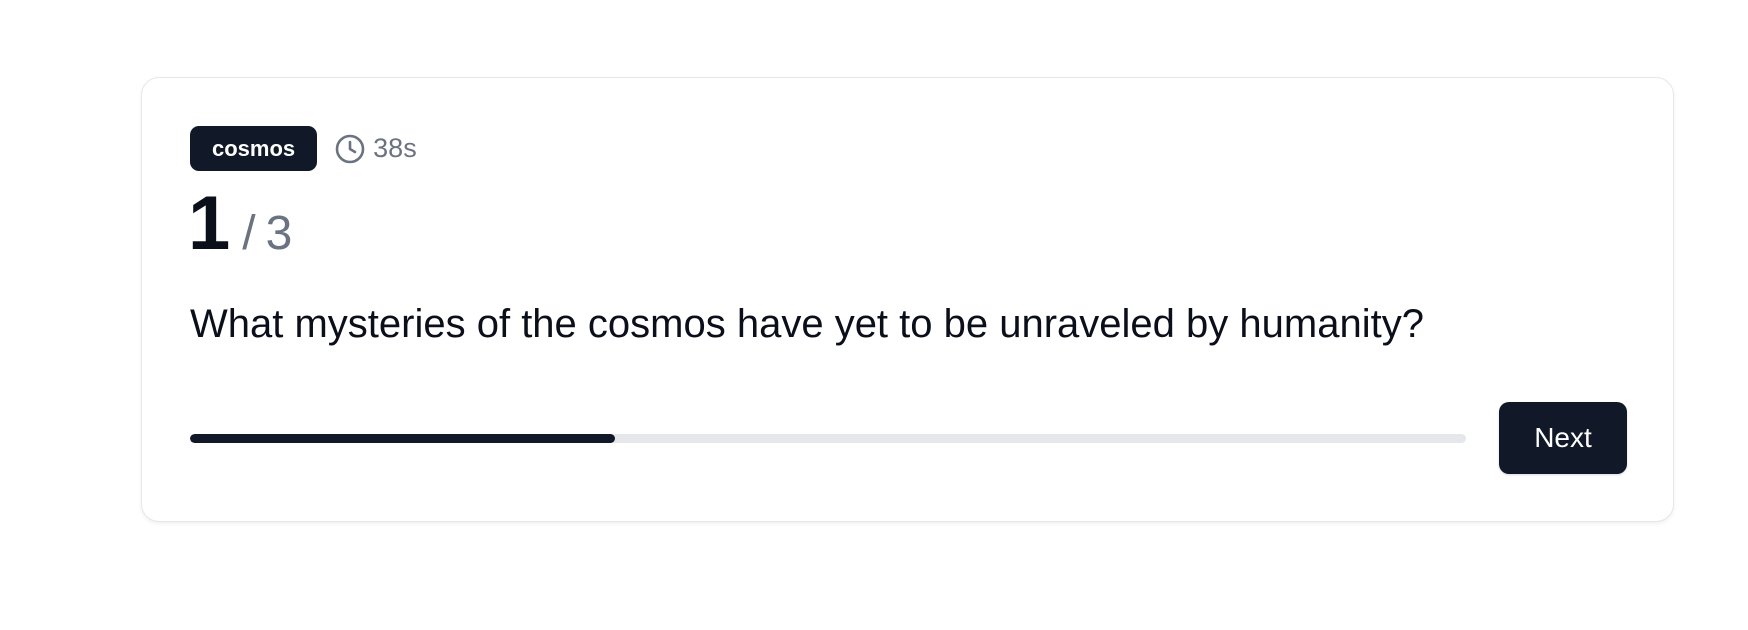  I want to click on clock-icon, so click(350, 148).